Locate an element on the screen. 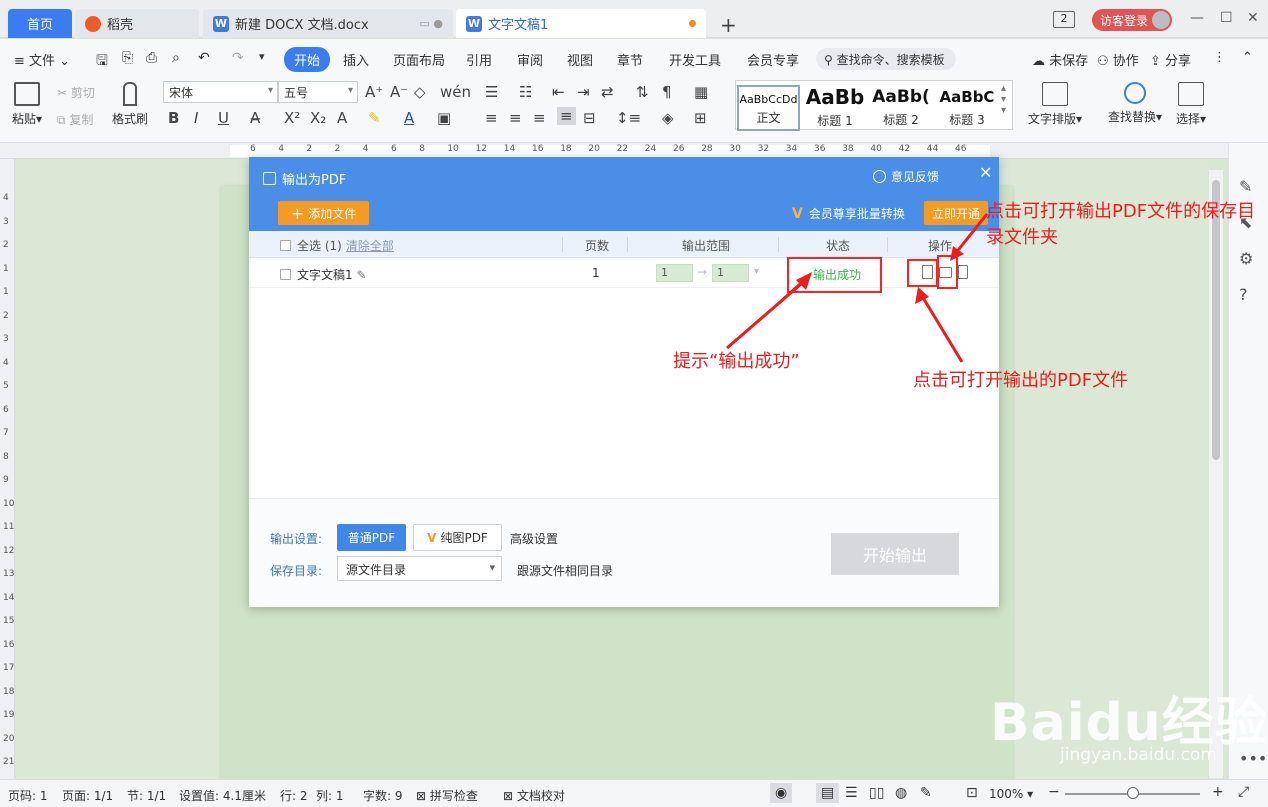 The width and height of the screenshot is (1268, 807). range-to-input: 1 is located at coordinates (730, 273).